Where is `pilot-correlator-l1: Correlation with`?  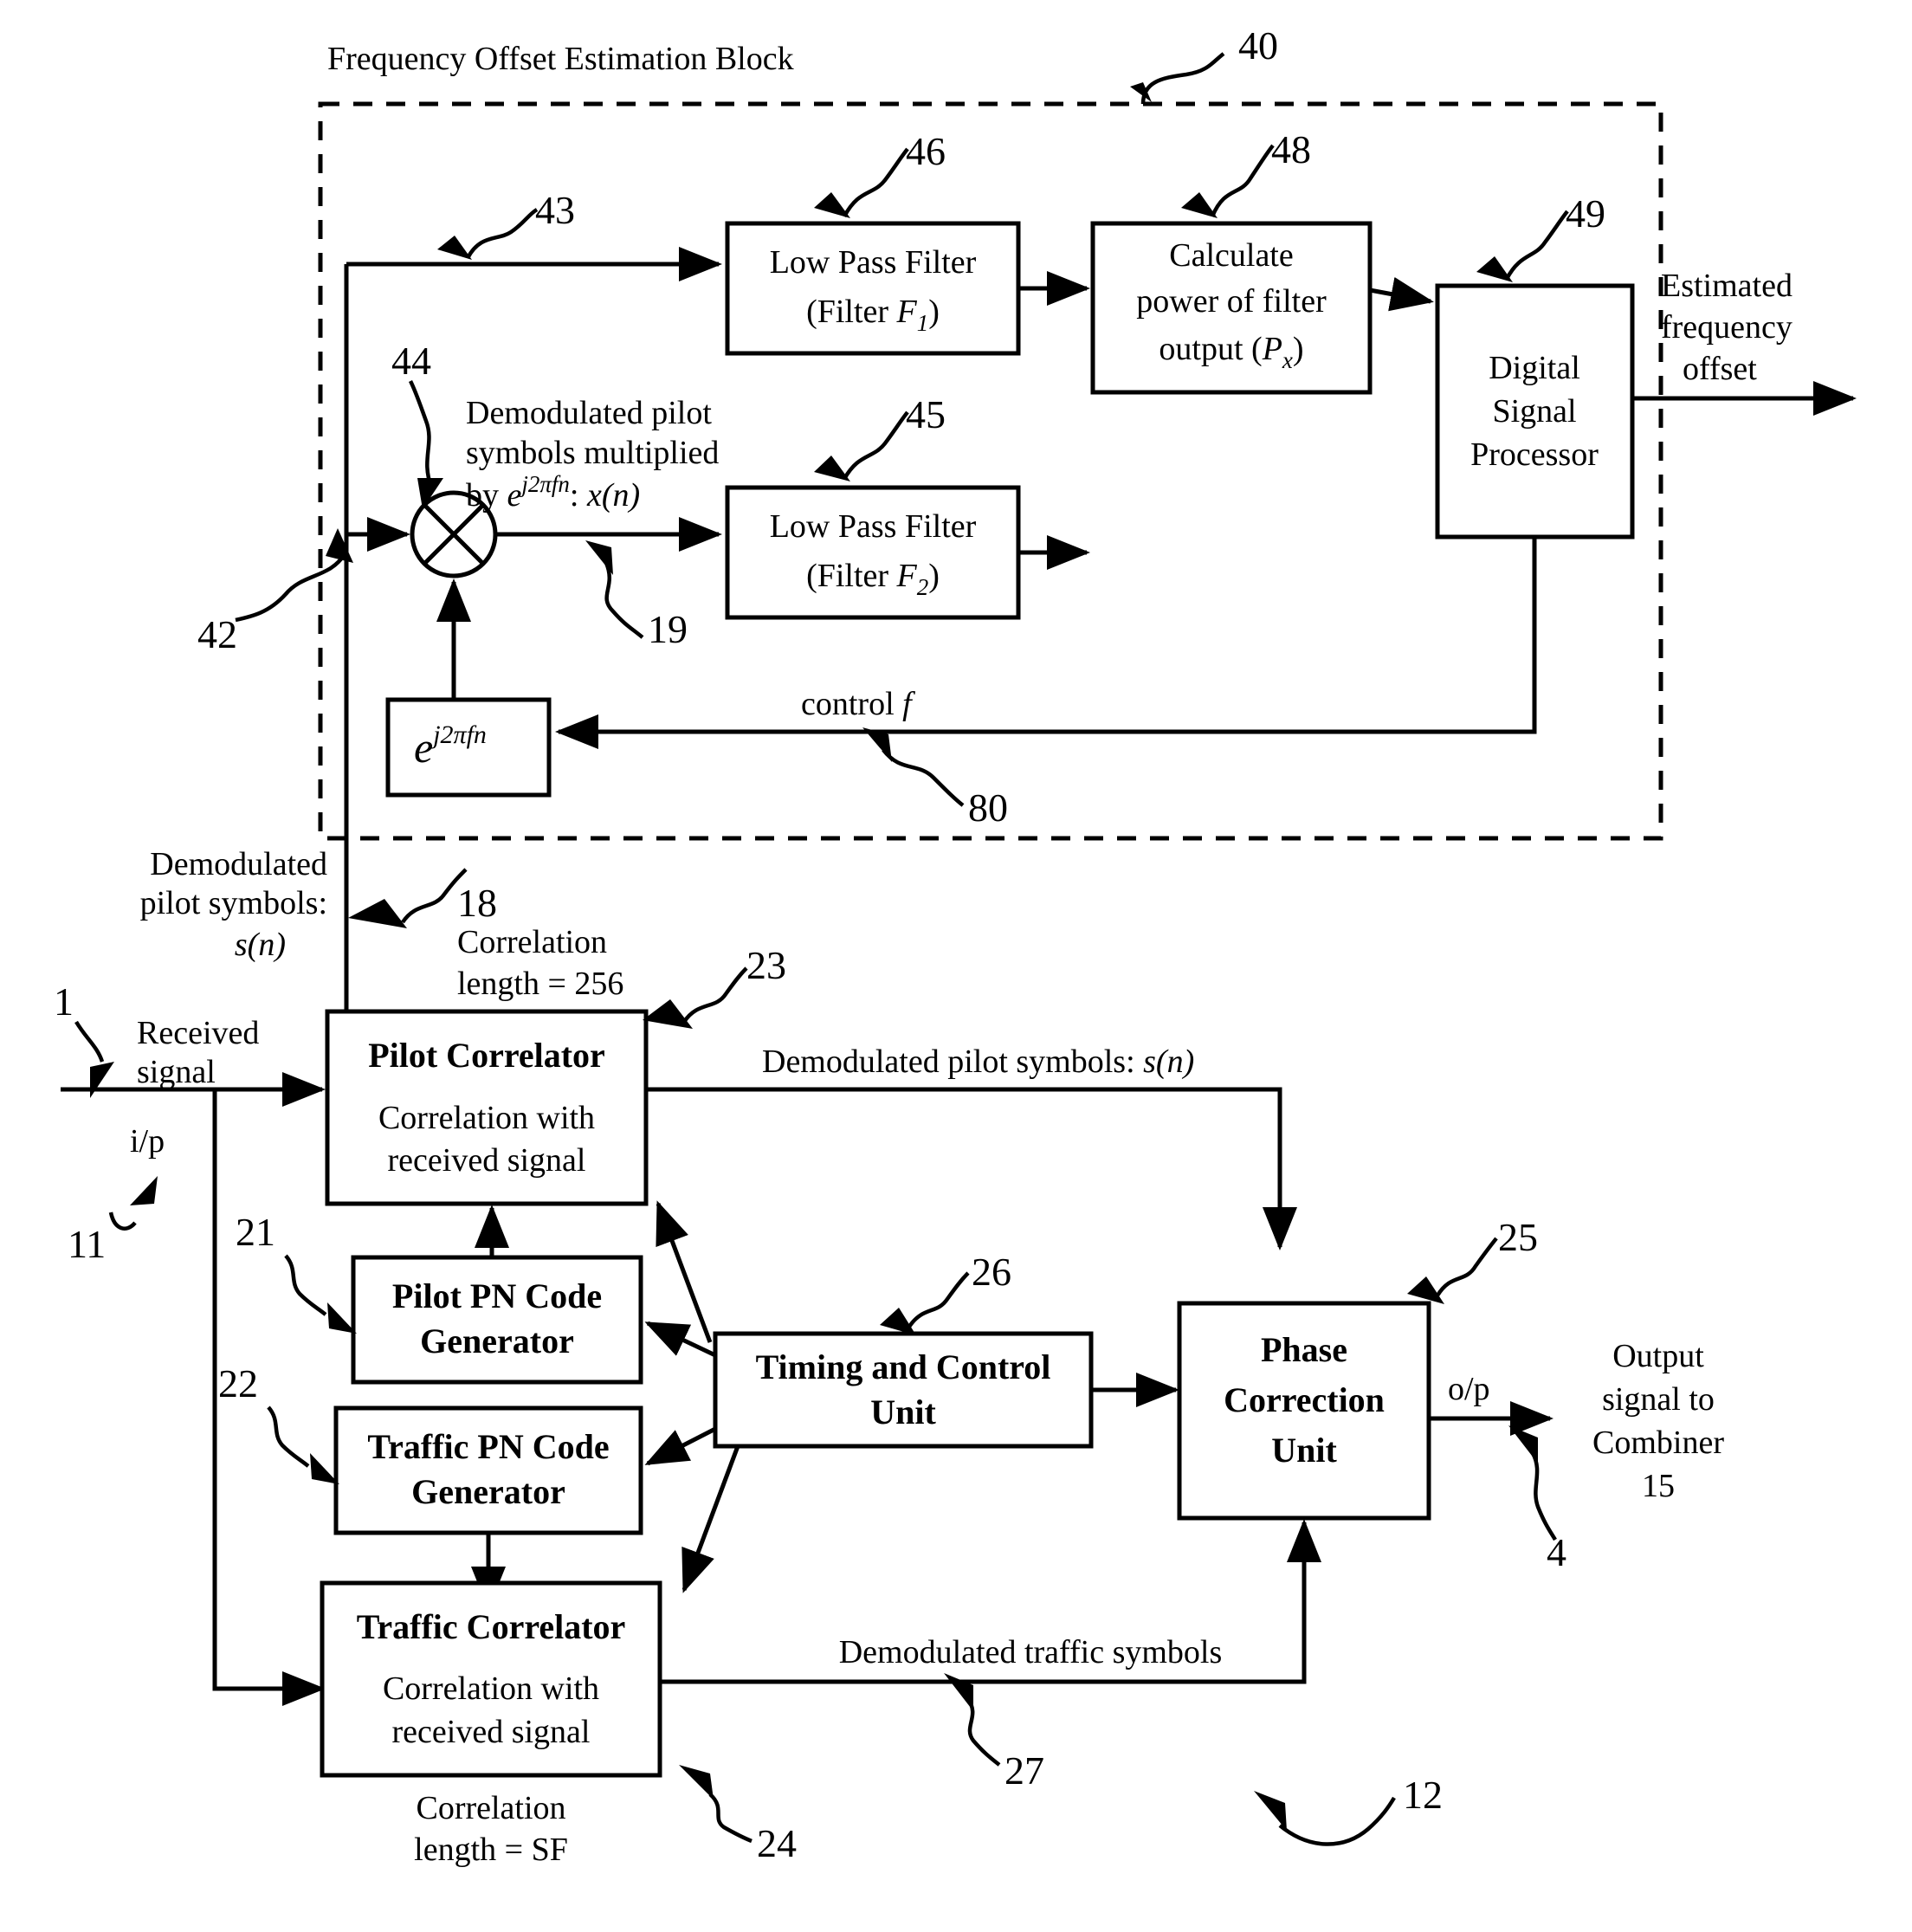
pilot-correlator-l1: Correlation with is located at coordinates (486, 1118).